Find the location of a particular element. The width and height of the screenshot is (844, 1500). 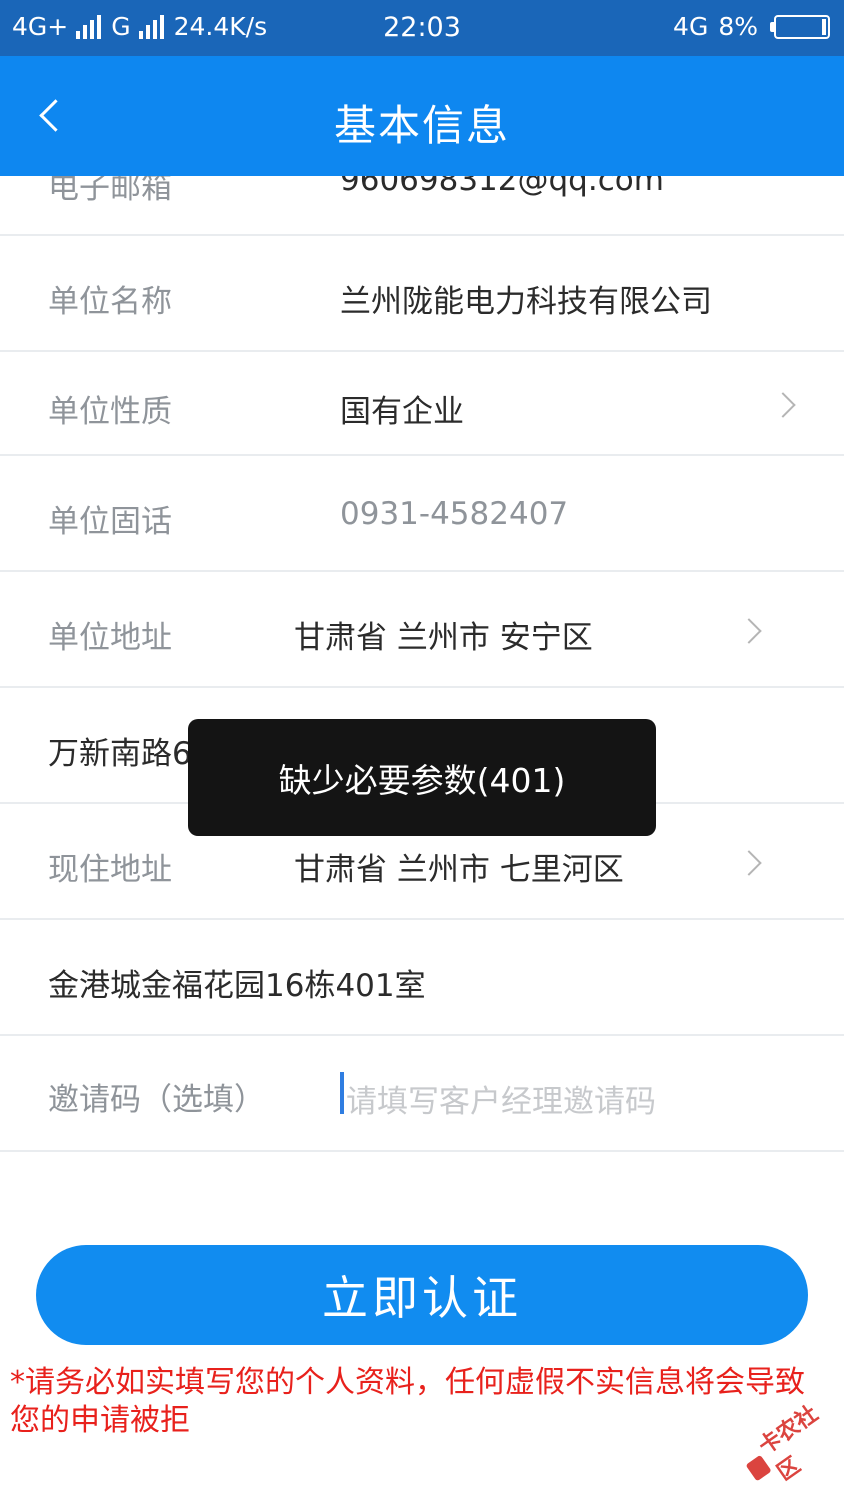

home-address-label: 现住地址 is located at coordinates (110, 870).